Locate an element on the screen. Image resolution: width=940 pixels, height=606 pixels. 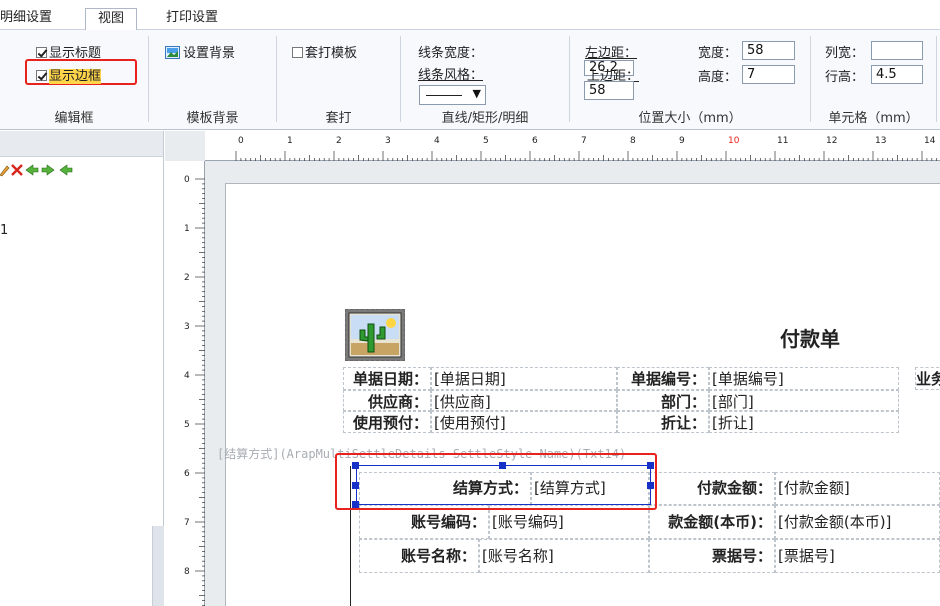
ruler-number: 14 is located at coordinates (930, 141).